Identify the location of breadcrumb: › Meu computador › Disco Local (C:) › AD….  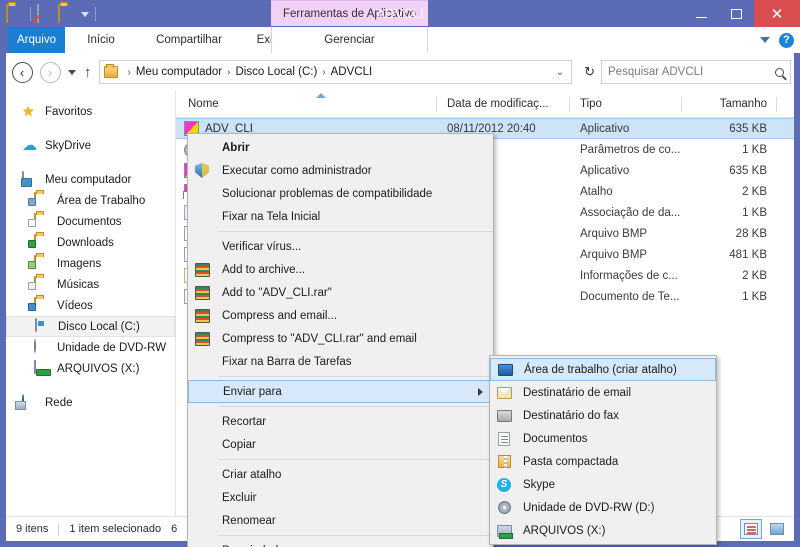
(335, 72).